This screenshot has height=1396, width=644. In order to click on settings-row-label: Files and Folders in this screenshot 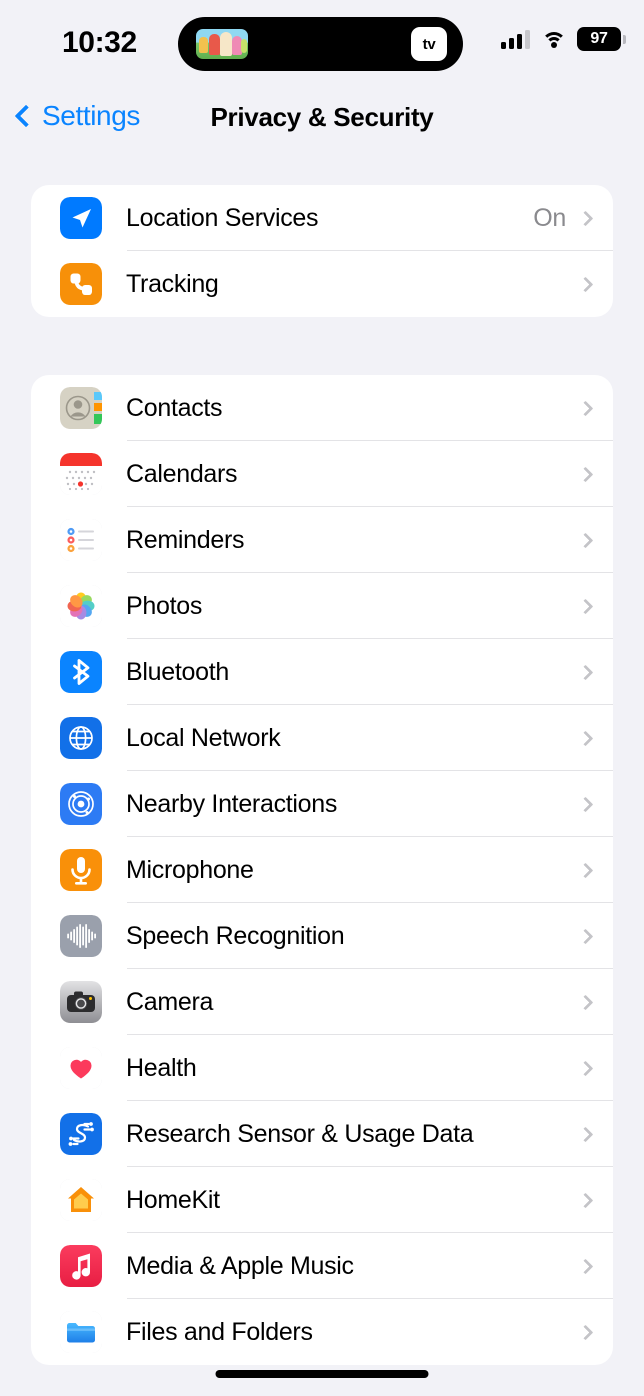, I will do `click(219, 1331)`.